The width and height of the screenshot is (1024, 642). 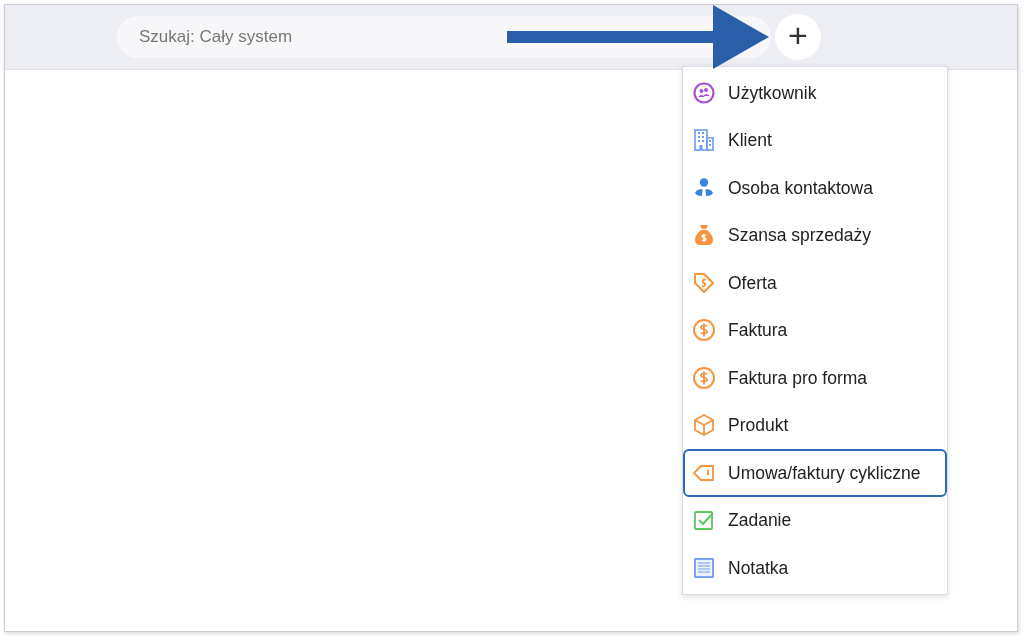 What do you see at coordinates (815, 330) in the screenshot?
I see `menu-item: Faktura` at bounding box center [815, 330].